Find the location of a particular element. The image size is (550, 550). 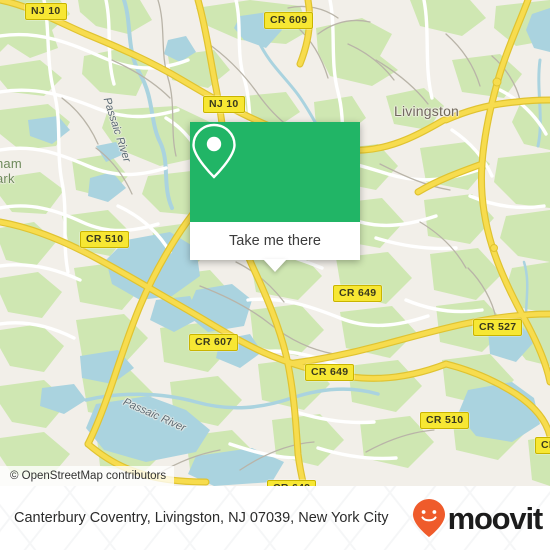

moovit-wordmark: moovit is located at coordinates (495, 518).